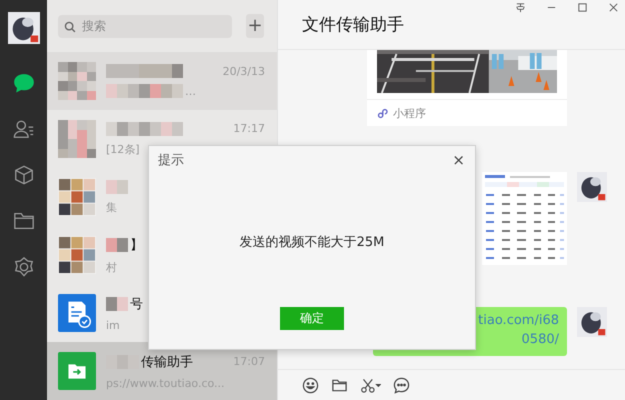  I want to click on chat-preview: im, so click(113, 325).